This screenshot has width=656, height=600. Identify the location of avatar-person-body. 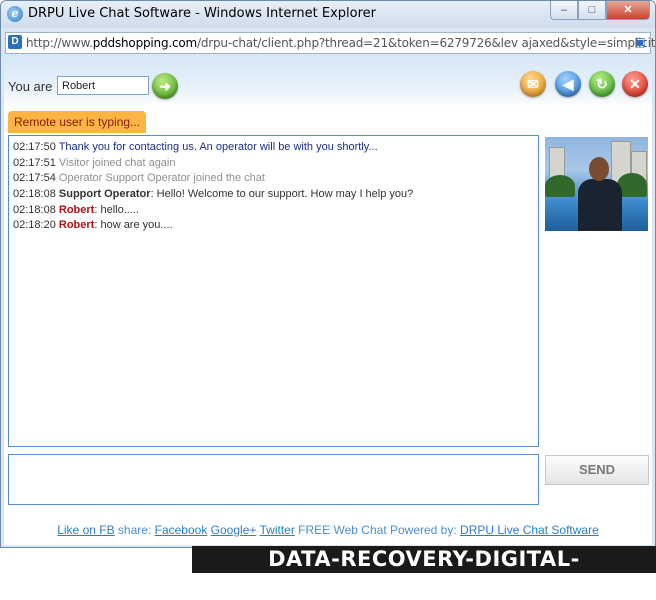
(600, 205).